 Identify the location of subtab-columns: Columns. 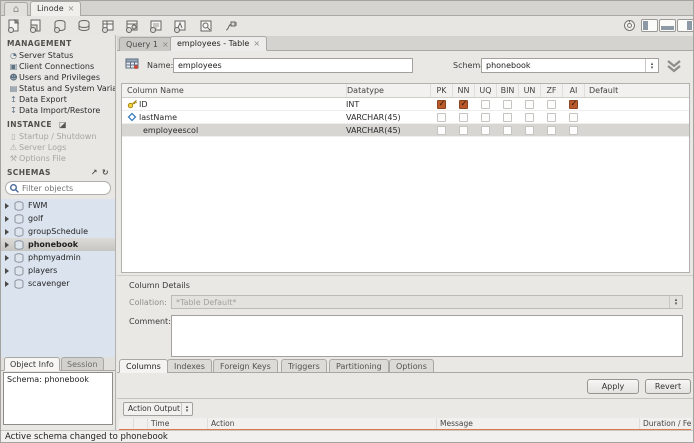
(143, 366).